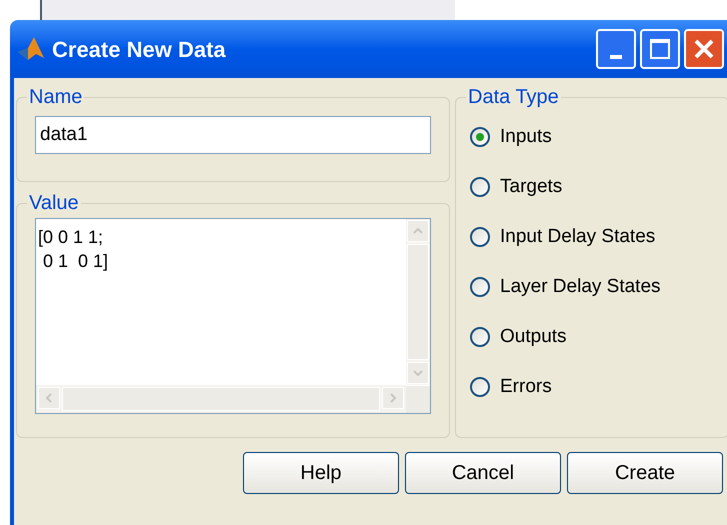  Describe the element at coordinates (56, 97) in the screenshot. I see `group-label: Name` at that location.